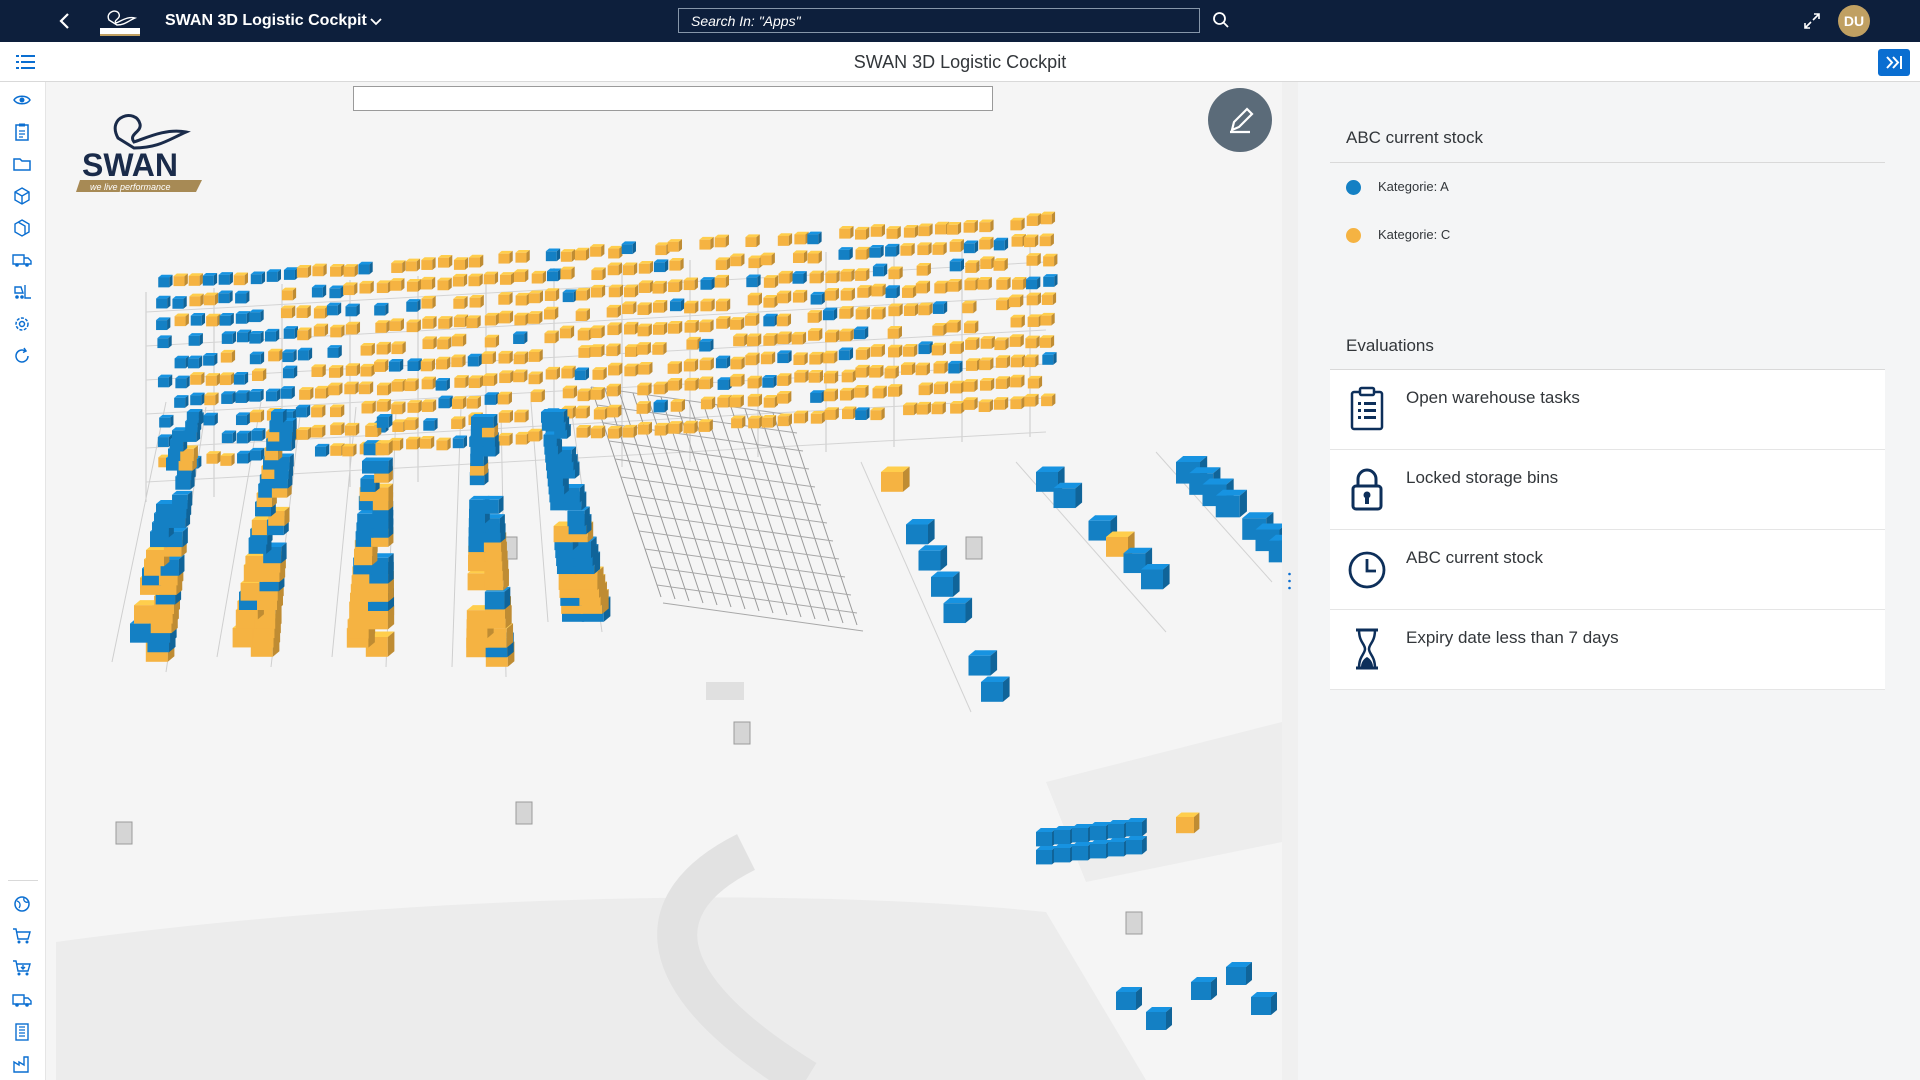 The image size is (1920, 1080). I want to click on package-icon, so click(22, 196).